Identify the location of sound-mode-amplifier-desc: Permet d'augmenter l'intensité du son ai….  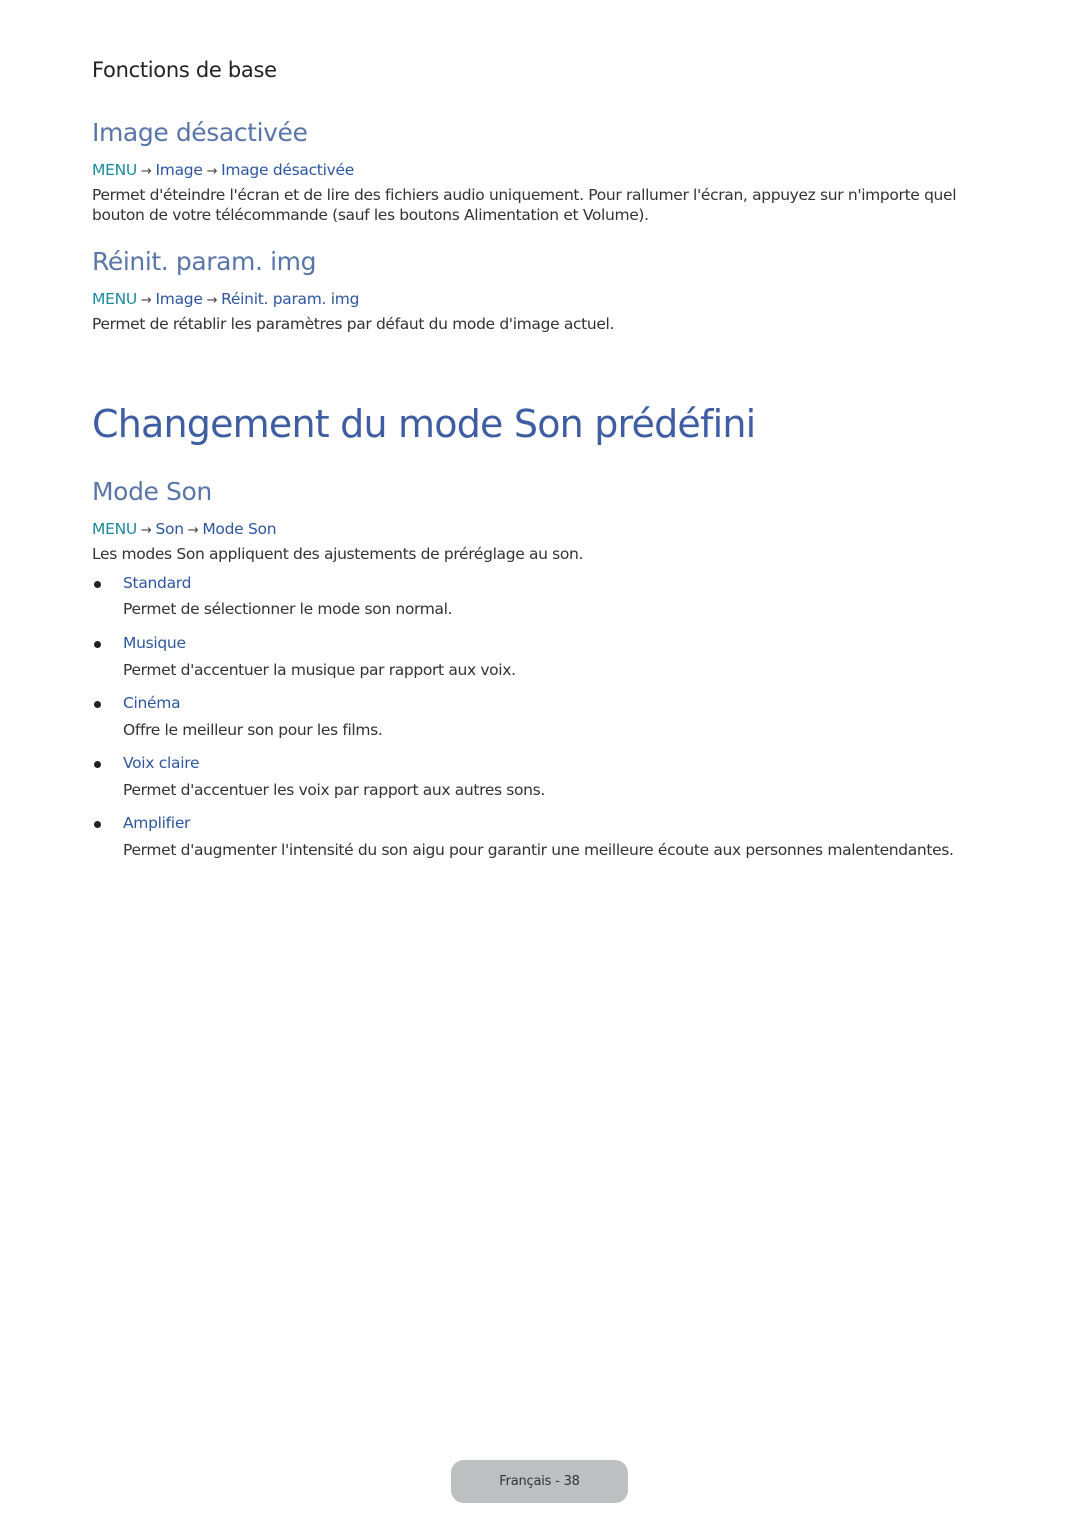
(538, 850).